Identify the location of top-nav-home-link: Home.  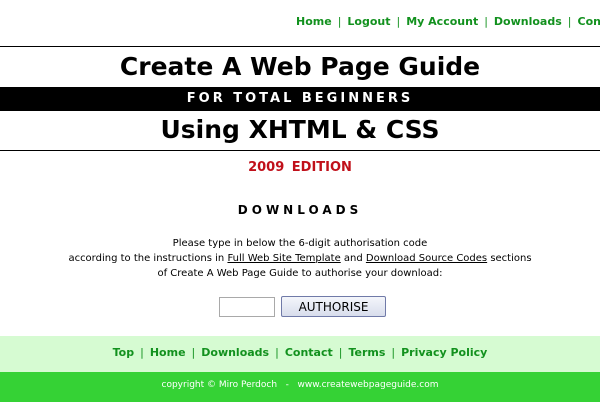
(314, 21).